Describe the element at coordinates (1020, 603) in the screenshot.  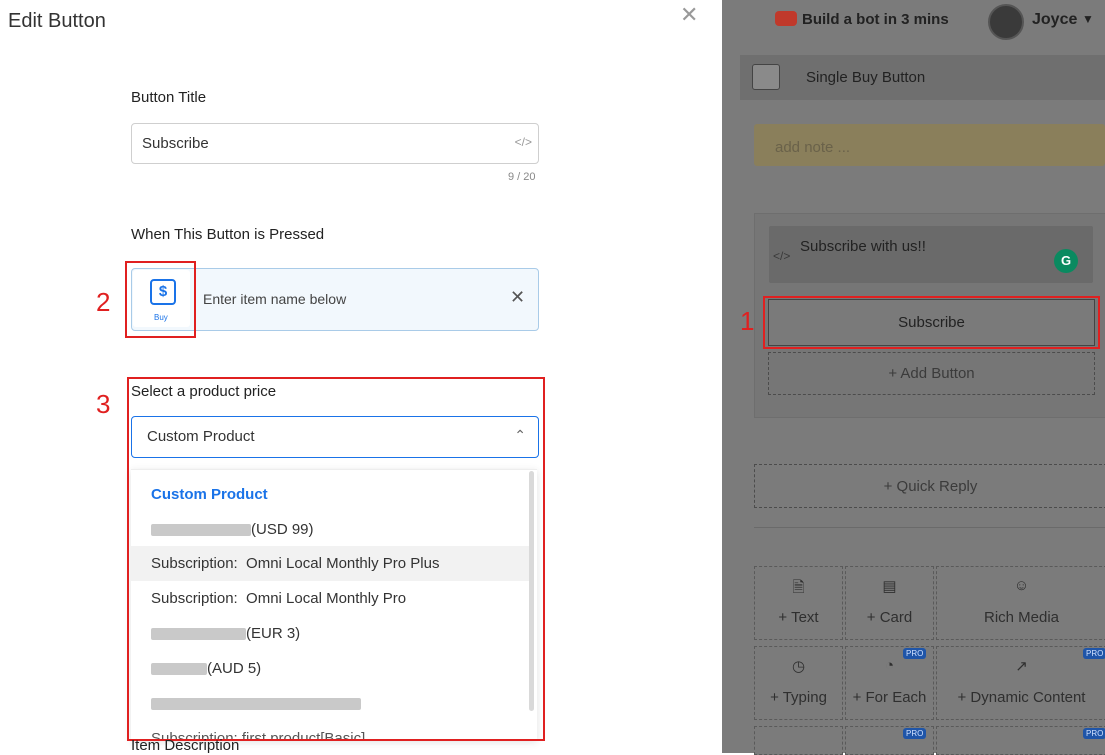
I see `rich-media-tile: ☺ Rich Media` at that location.